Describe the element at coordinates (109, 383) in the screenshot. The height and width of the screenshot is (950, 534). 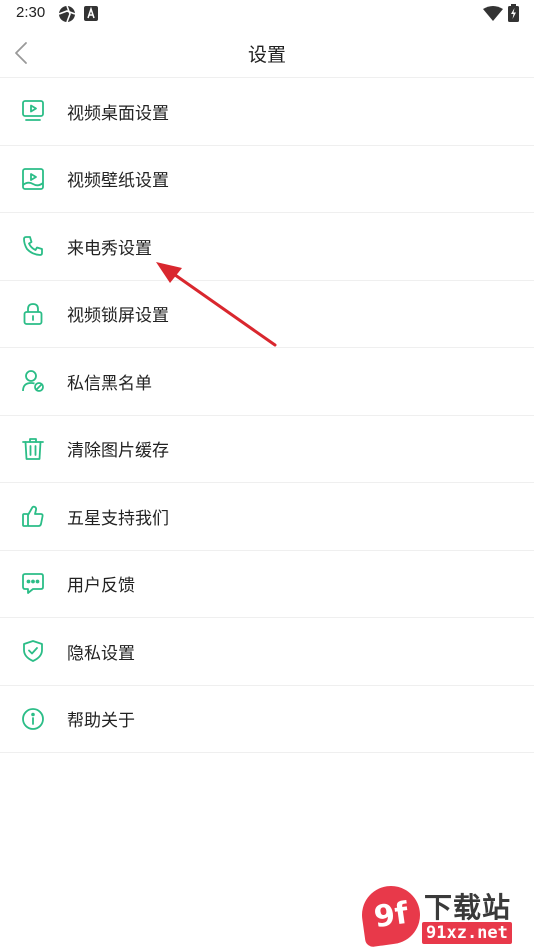
I see `settings-item-label: 私信黑名单` at that location.